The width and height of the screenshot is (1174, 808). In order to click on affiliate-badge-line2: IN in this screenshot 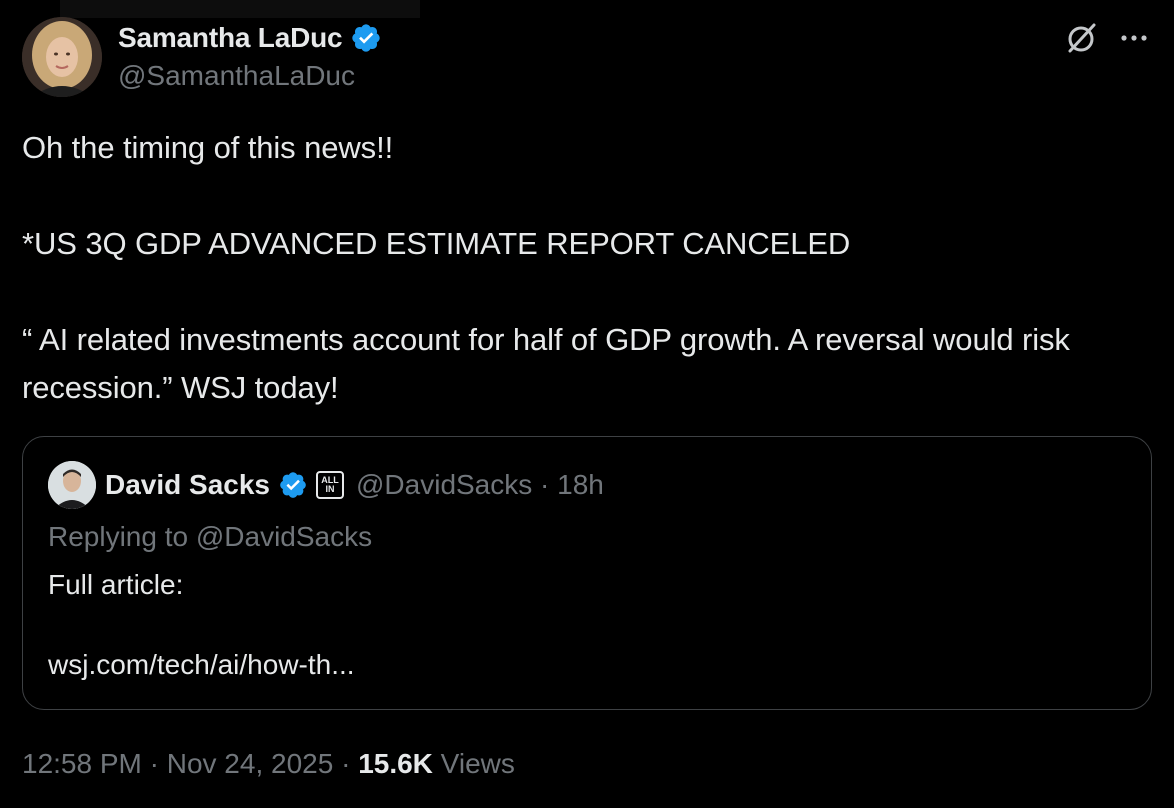, I will do `click(330, 489)`.